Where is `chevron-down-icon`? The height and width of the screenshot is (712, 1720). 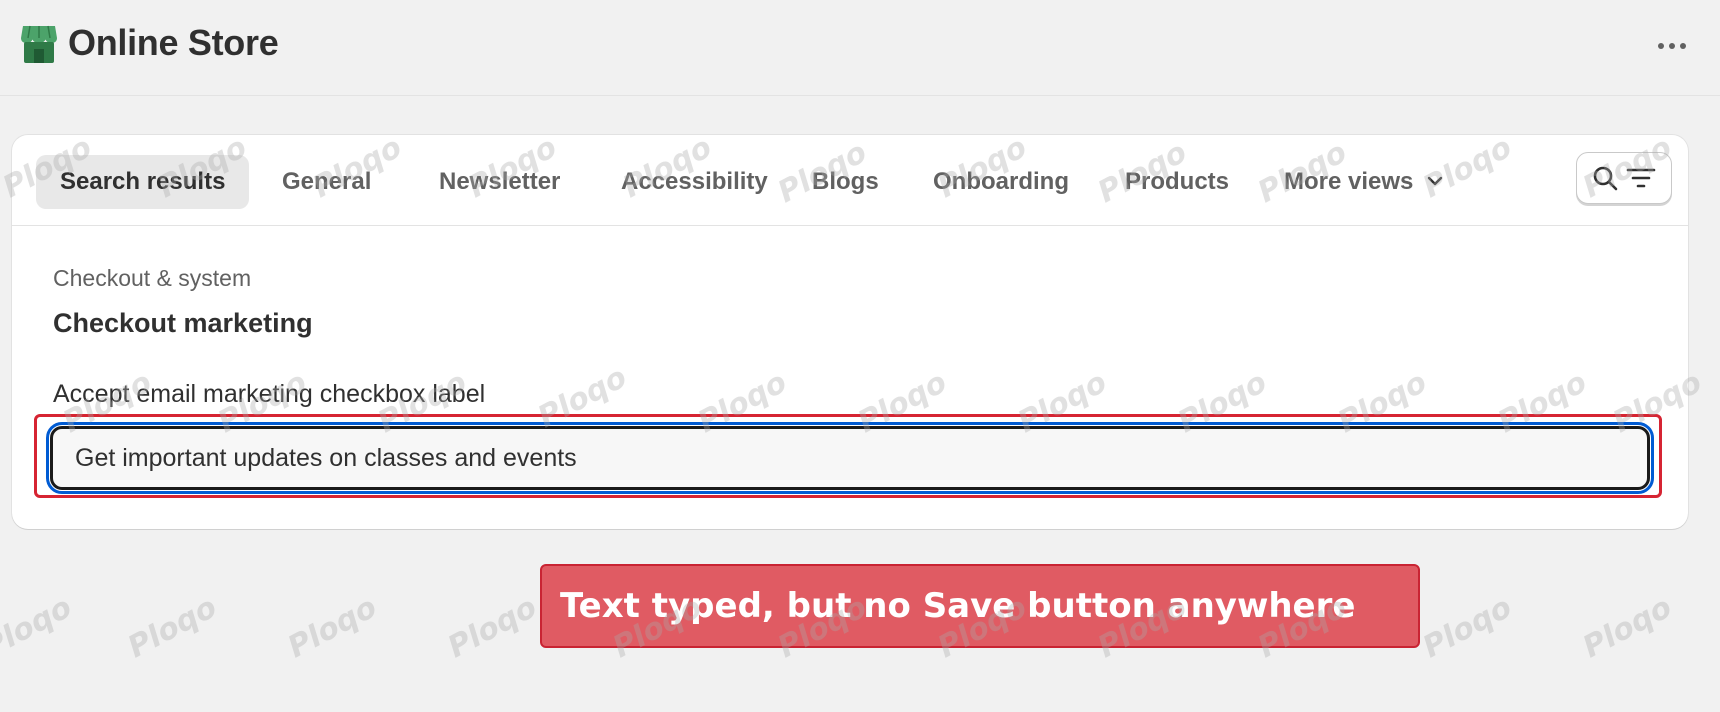
chevron-down-icon is located at coordinates (1435, 180).